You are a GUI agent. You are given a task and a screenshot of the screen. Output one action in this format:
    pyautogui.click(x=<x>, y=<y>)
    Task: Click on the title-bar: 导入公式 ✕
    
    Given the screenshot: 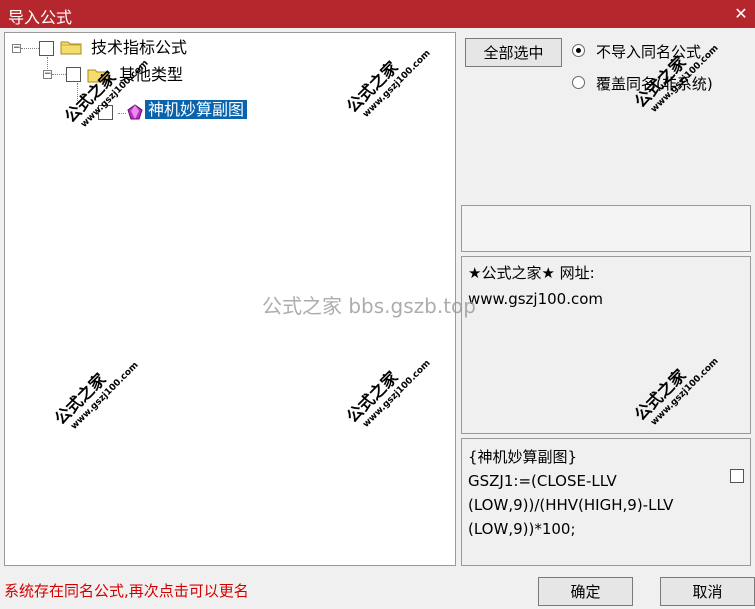 What is the action you would take?
    pyautogui.click(x=377, y=14)
    